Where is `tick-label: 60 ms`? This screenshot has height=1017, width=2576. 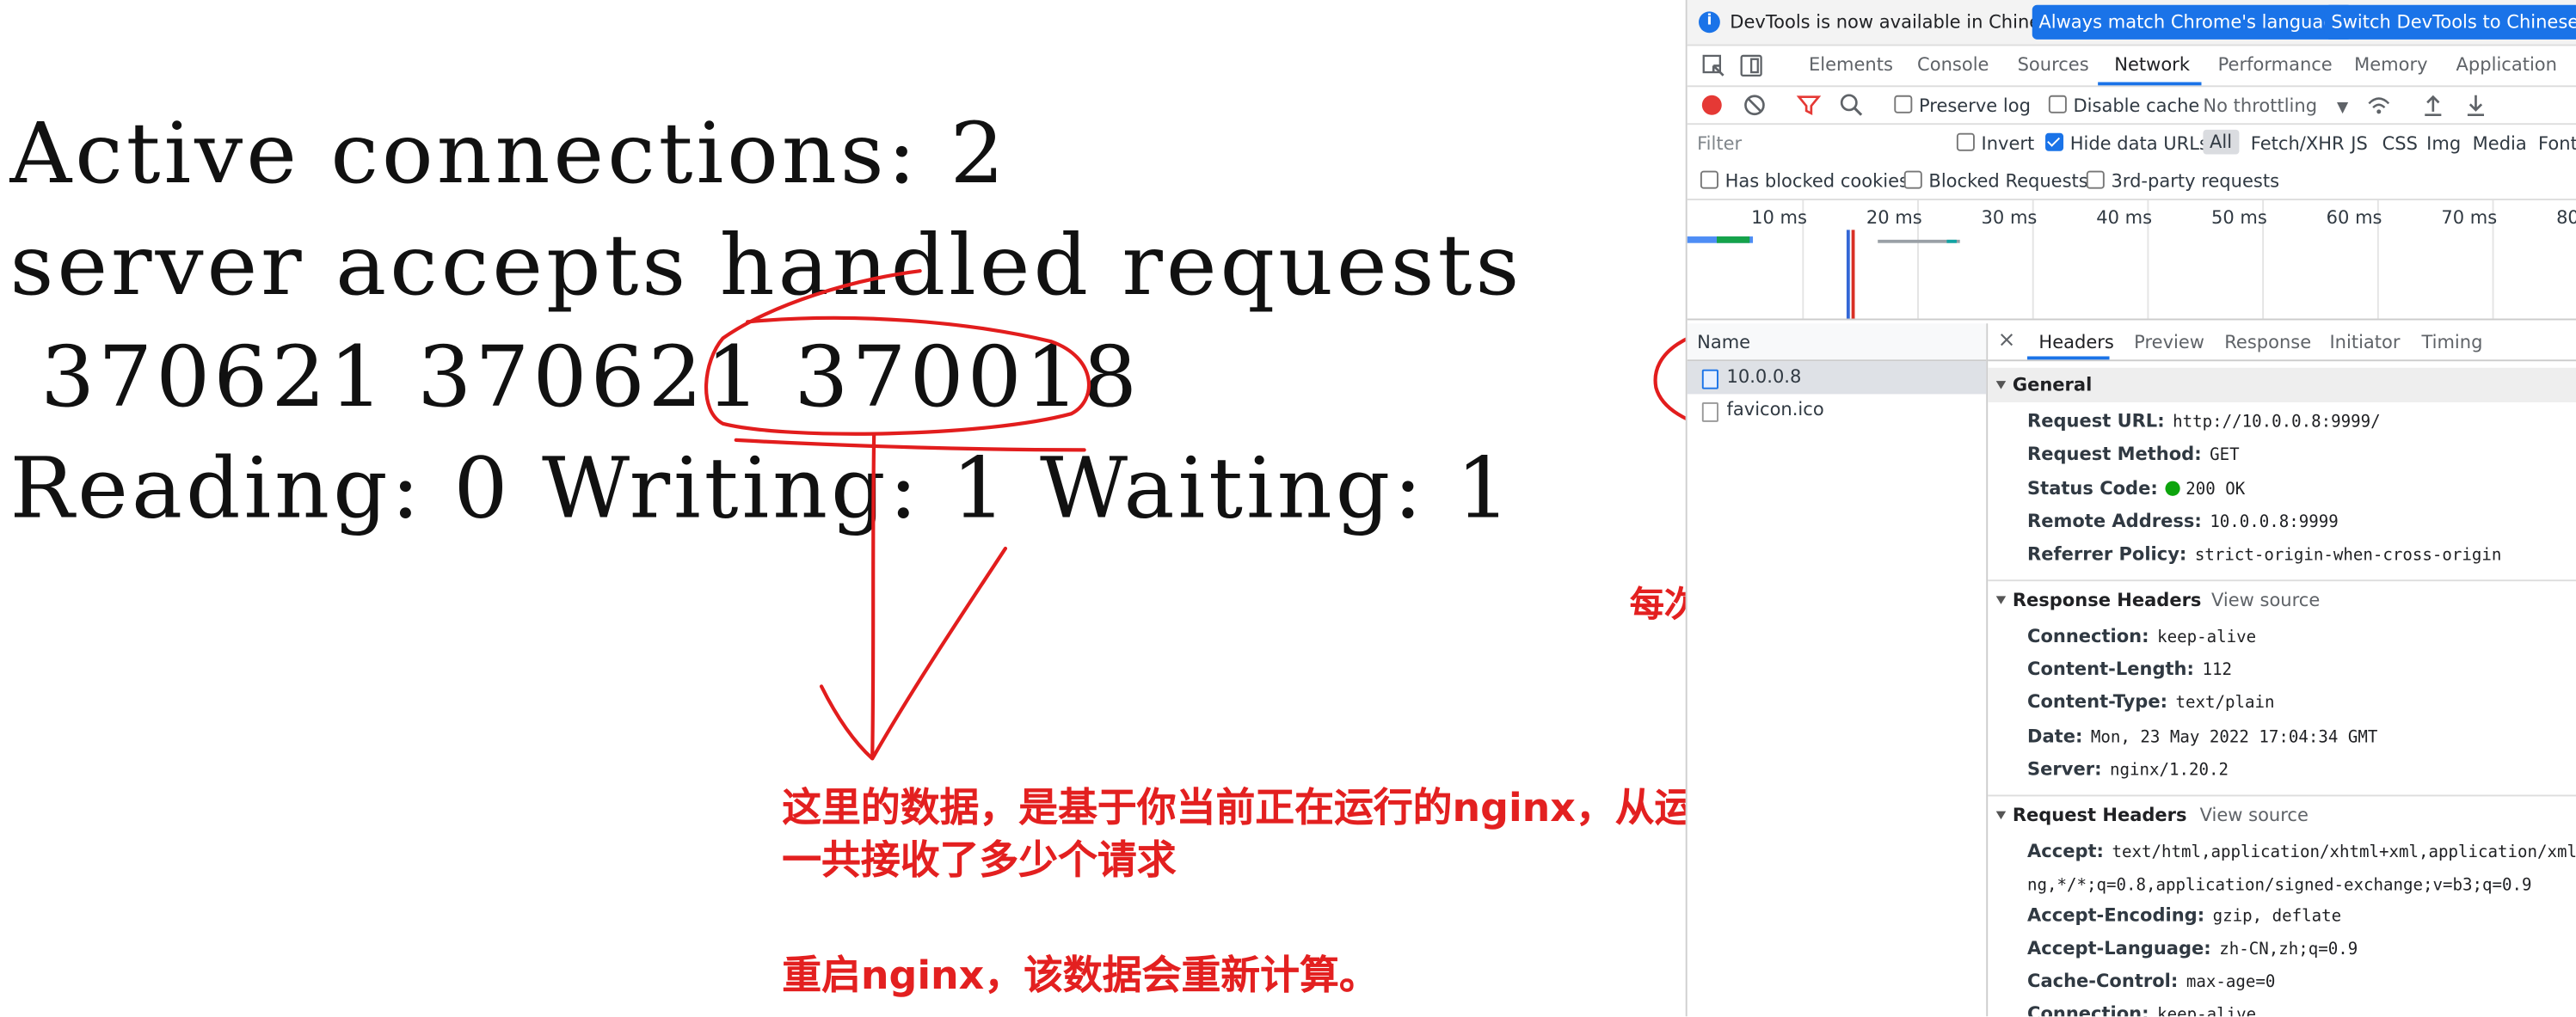
tick-label: 60 ms is located at coordinates (2354, 217).